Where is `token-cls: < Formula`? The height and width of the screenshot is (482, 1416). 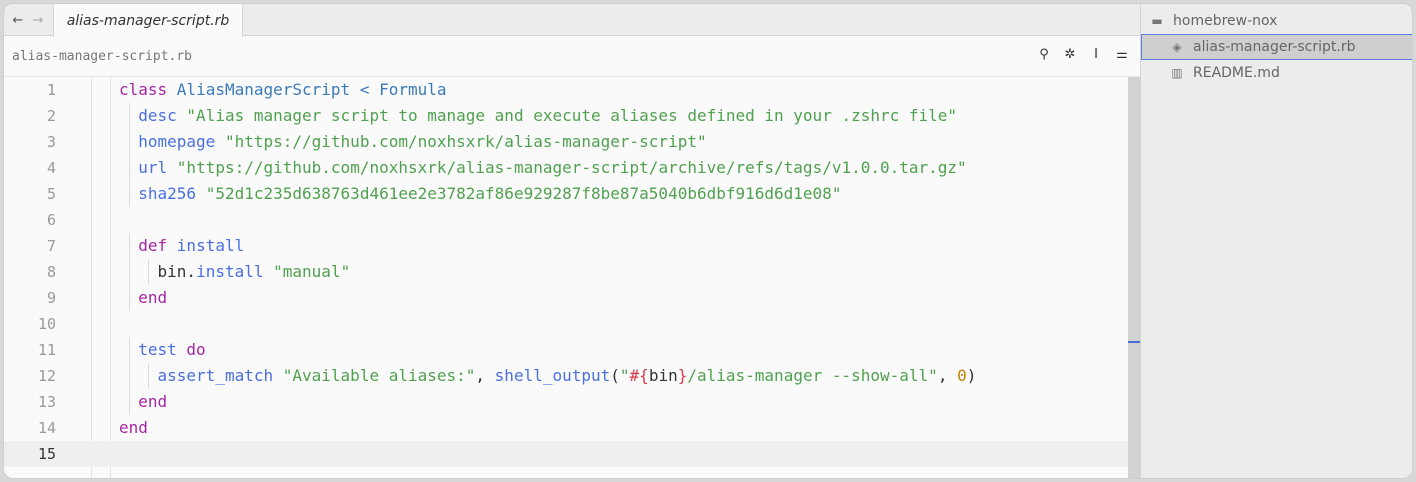 token-cls: < Formula is located at coordinates (403, 89).